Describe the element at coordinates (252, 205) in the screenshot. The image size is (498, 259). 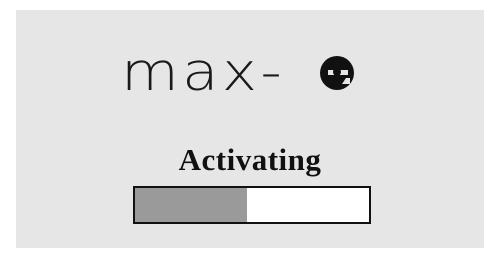
I see `activation-progress-bar` at that location.